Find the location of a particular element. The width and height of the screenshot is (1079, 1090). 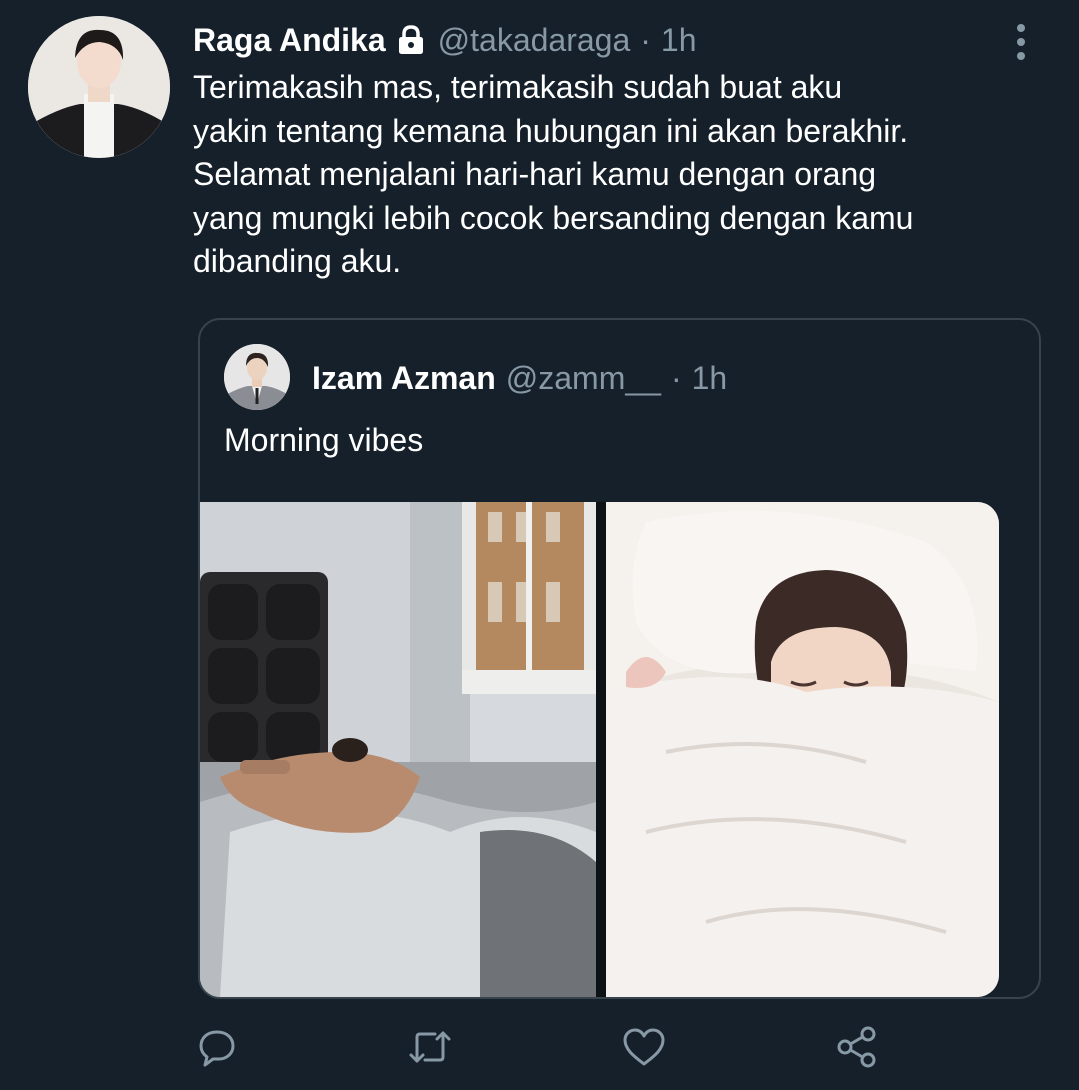

heart-icon is located at coordinates (644, 1047).